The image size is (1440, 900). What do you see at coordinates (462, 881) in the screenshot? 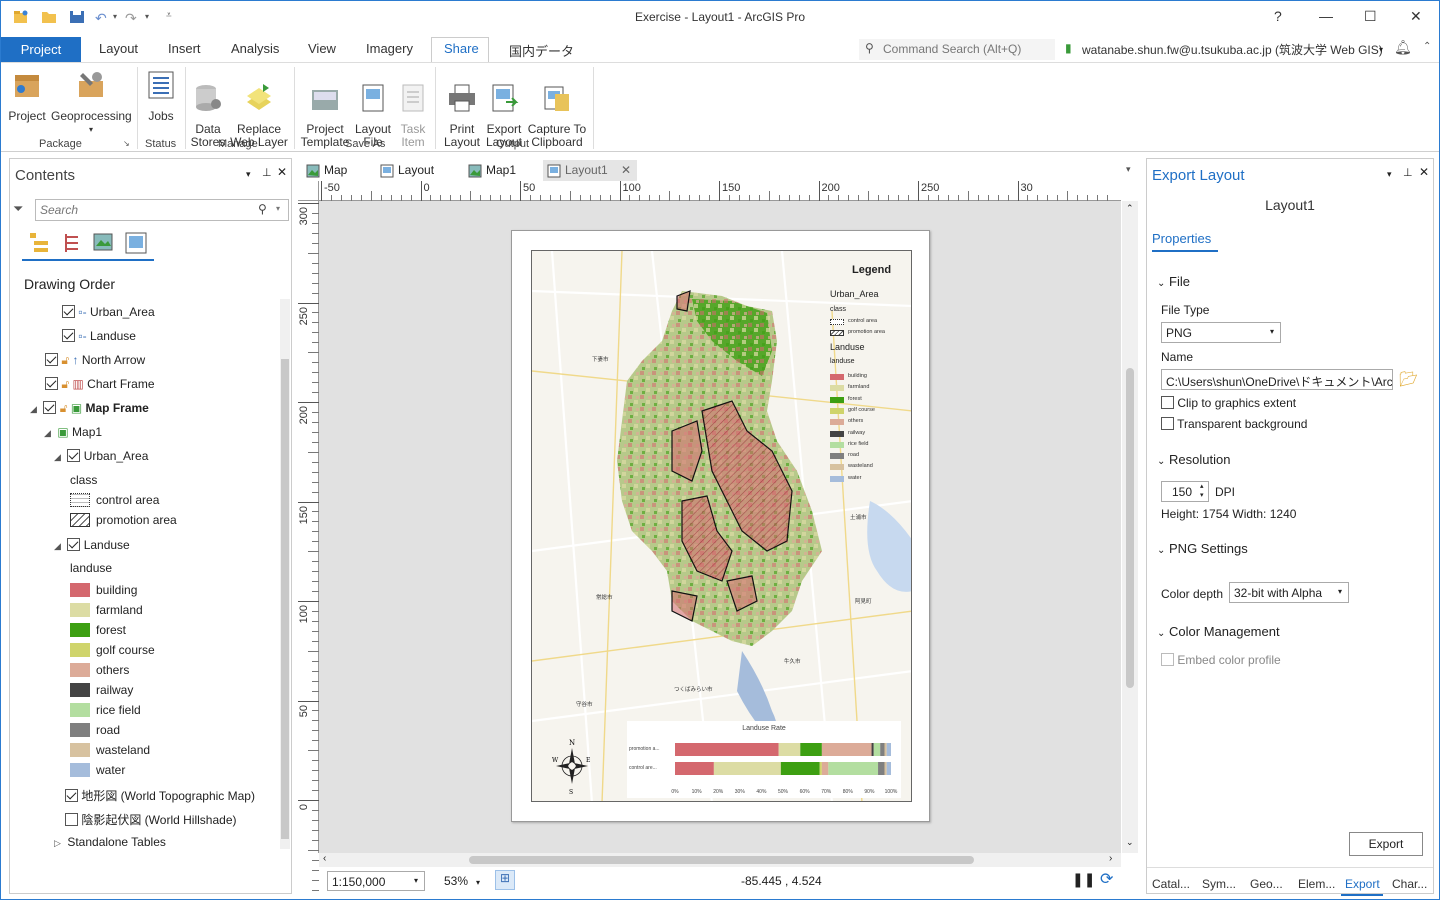
I see `zoom-dropdown: 53% ▾` at bounding box center [462, 881].